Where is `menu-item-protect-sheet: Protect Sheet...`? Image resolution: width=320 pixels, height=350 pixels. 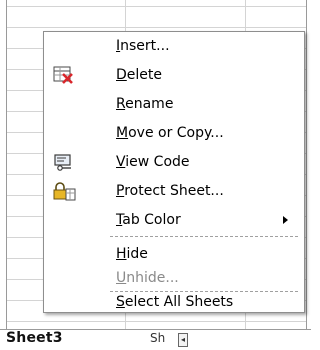 menu-item-protect-sheet: Protect Sheet... is located at coordinates (174, 191).